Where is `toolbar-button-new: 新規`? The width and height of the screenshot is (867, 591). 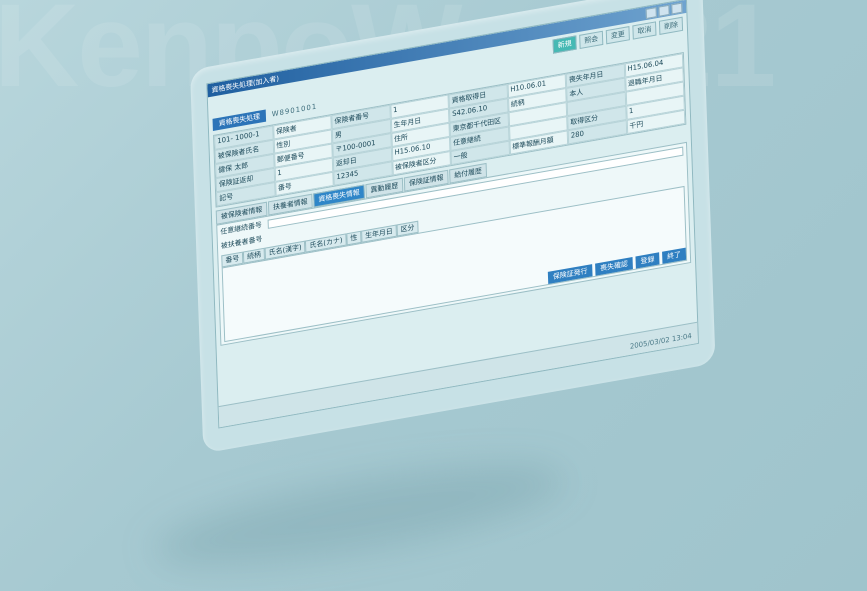
toolbar-button-new: 新規 is located at coordinates (564, 44).